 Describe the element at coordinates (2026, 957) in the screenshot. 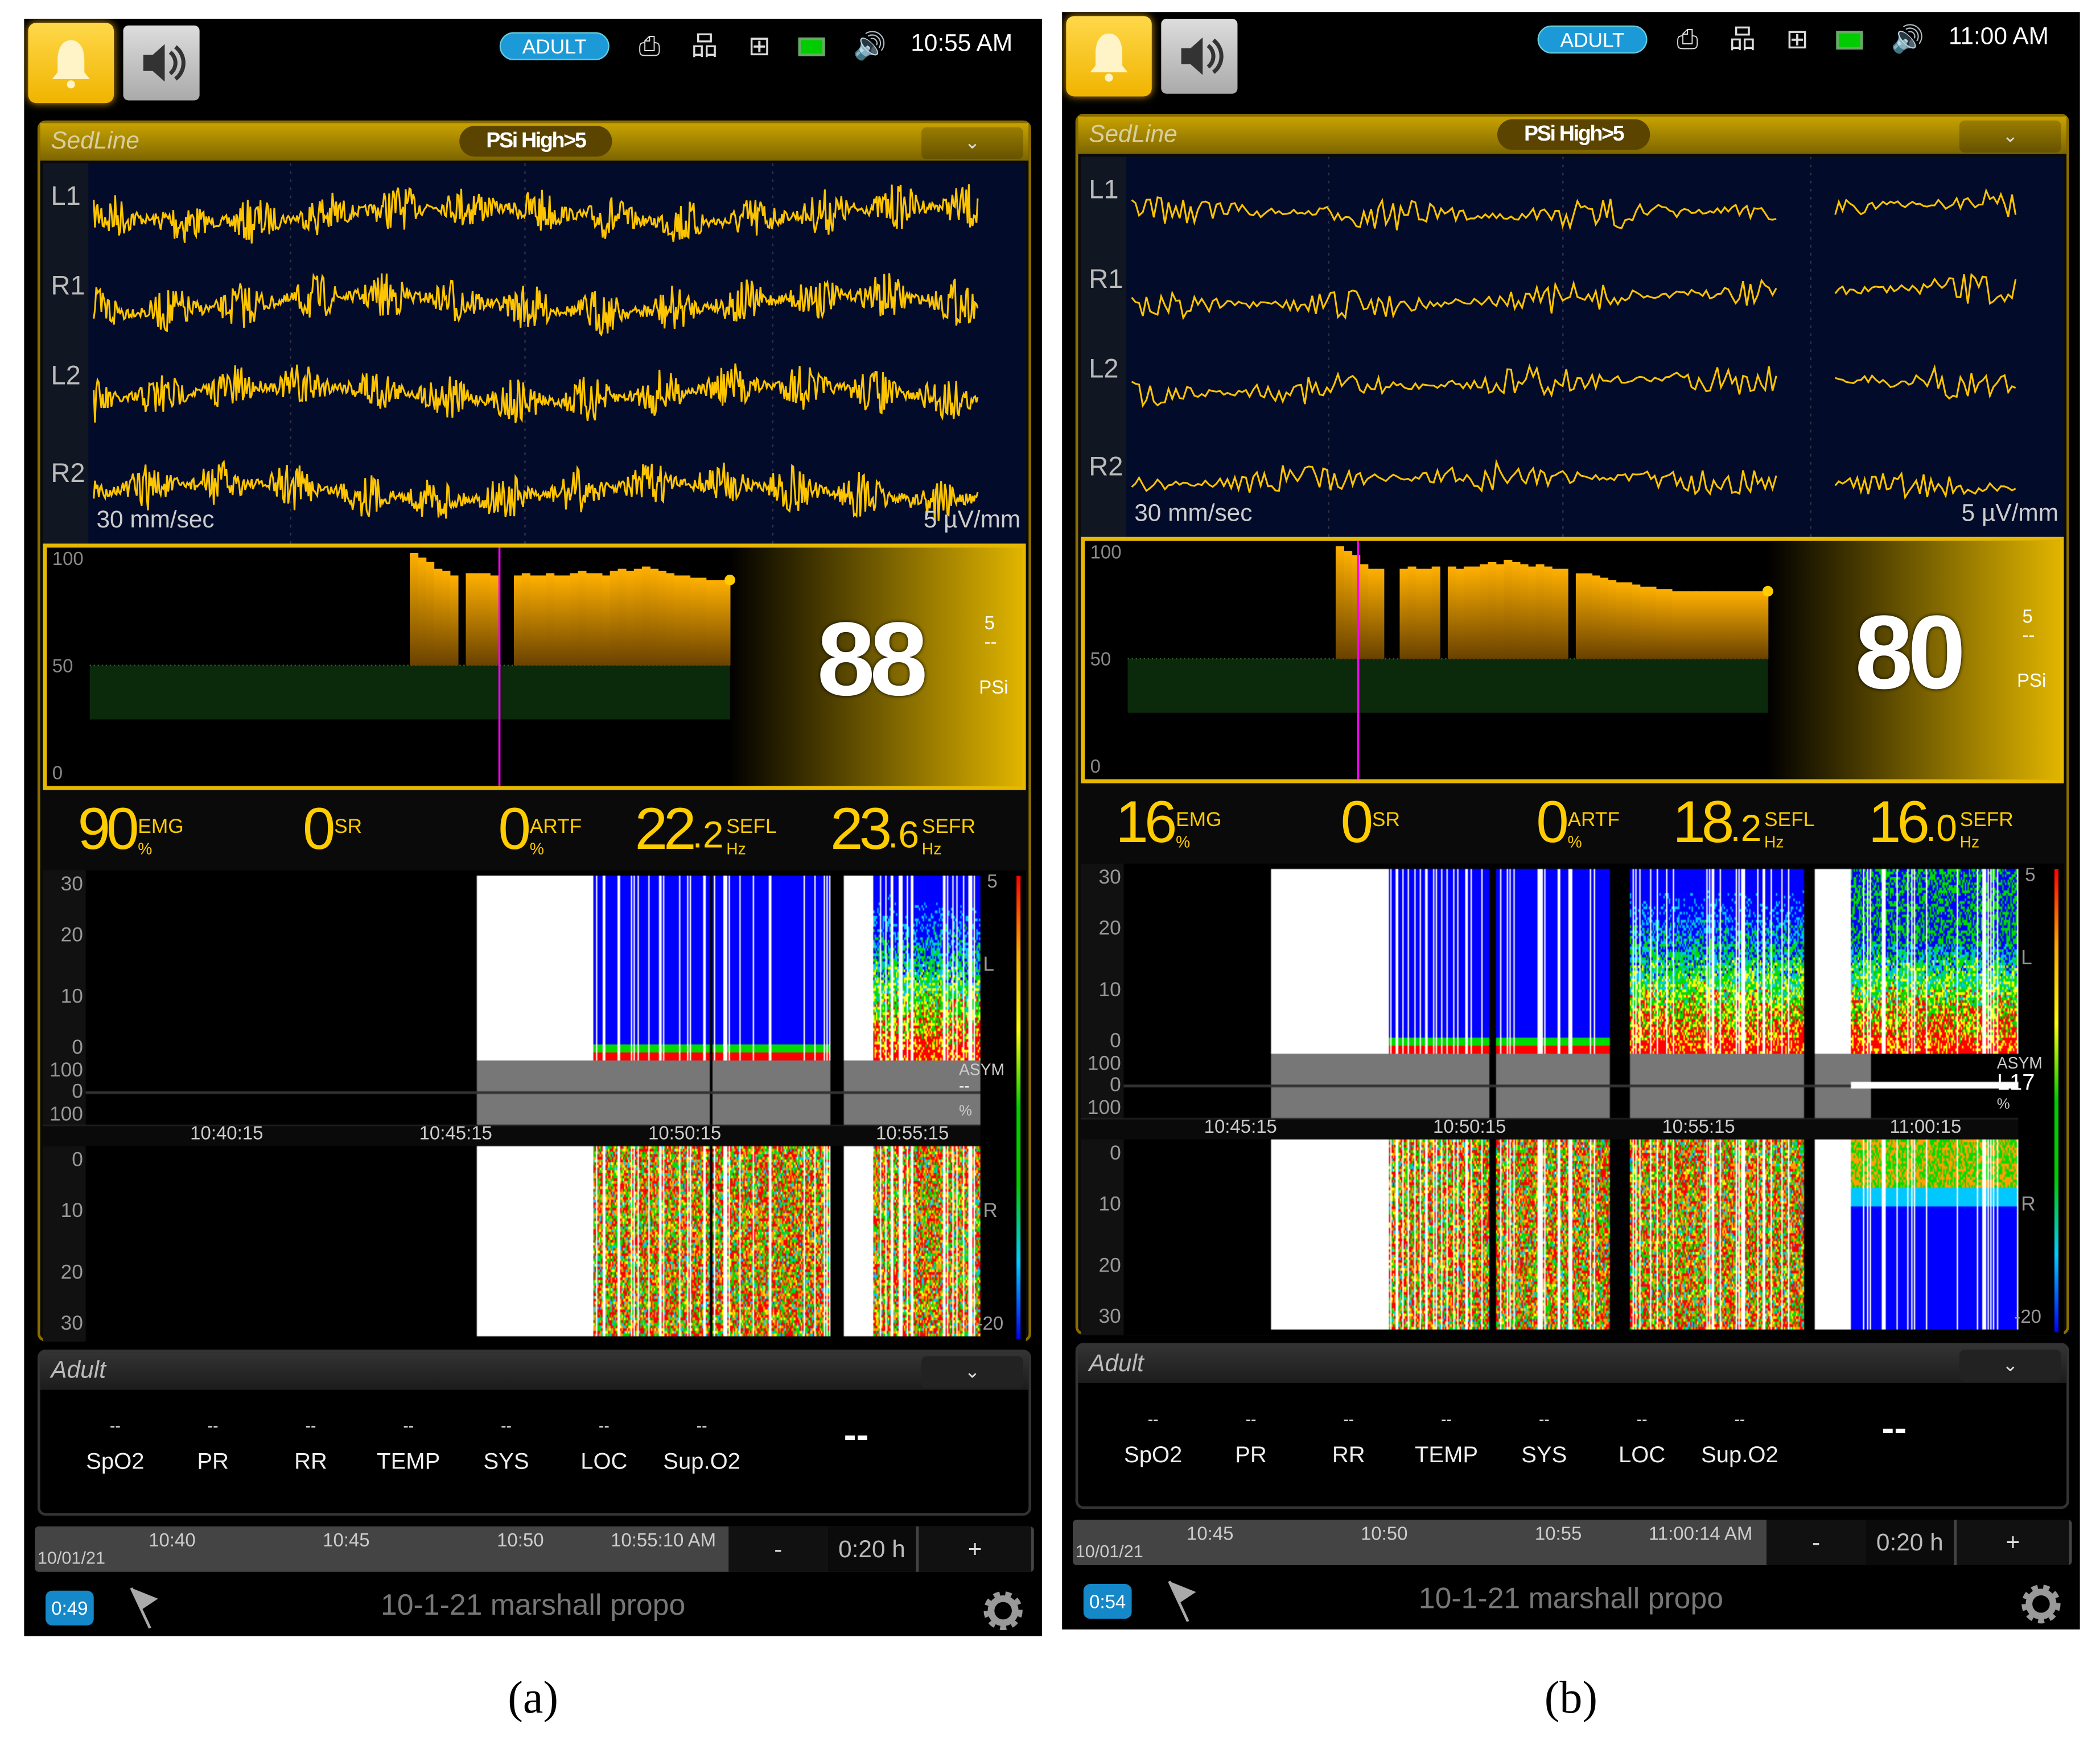

I see `left-hemisphere-label: L` at that location.